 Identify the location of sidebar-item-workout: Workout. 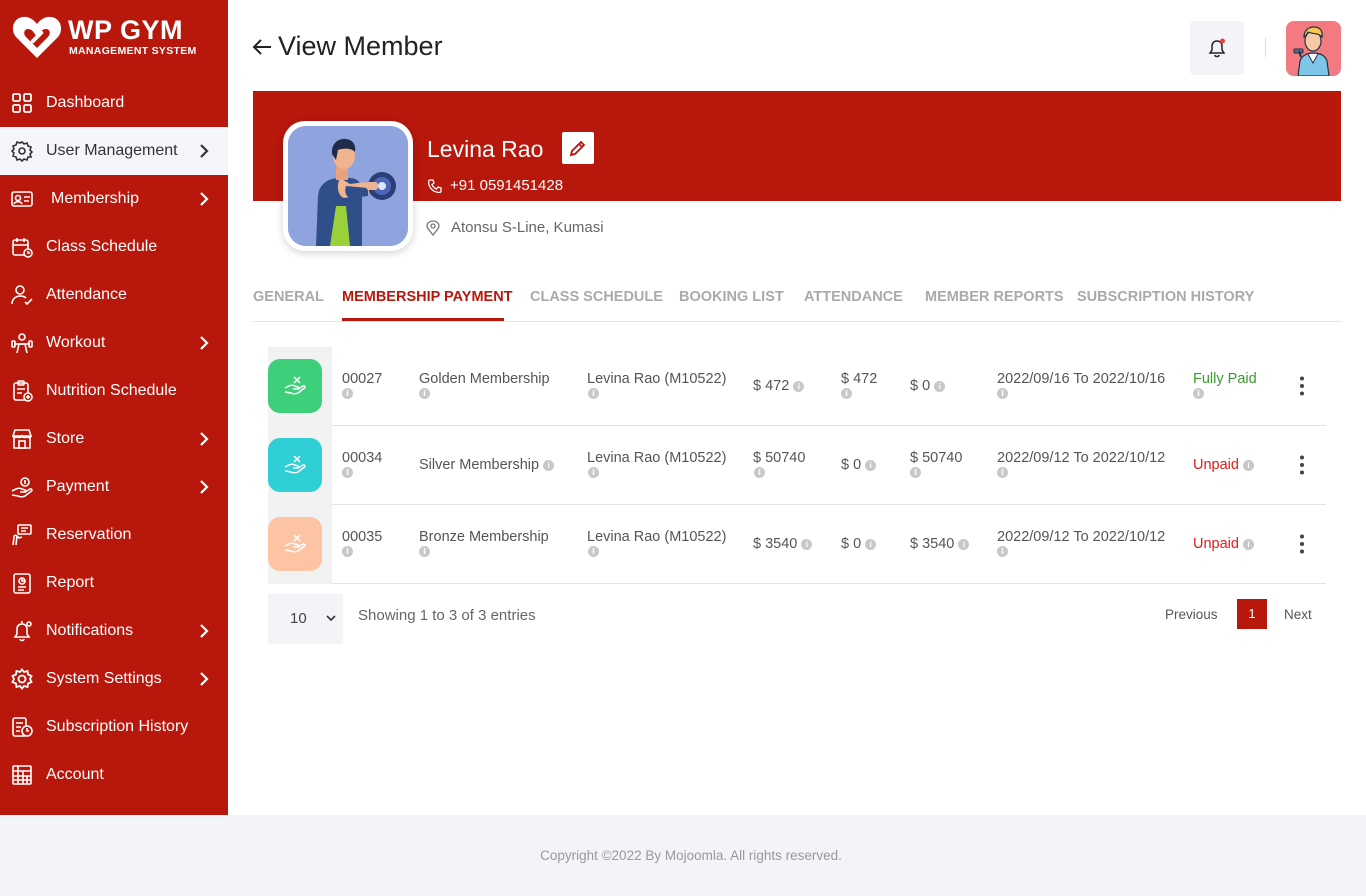
(114, 343).